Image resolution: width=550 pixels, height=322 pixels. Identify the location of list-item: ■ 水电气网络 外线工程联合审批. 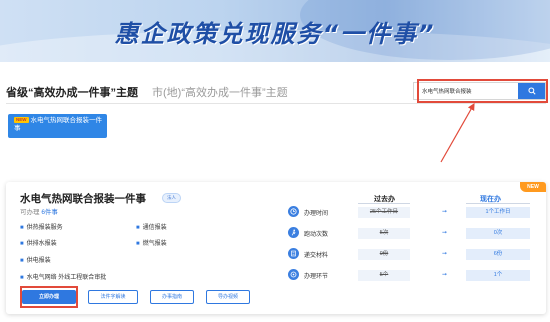
(63, 276).